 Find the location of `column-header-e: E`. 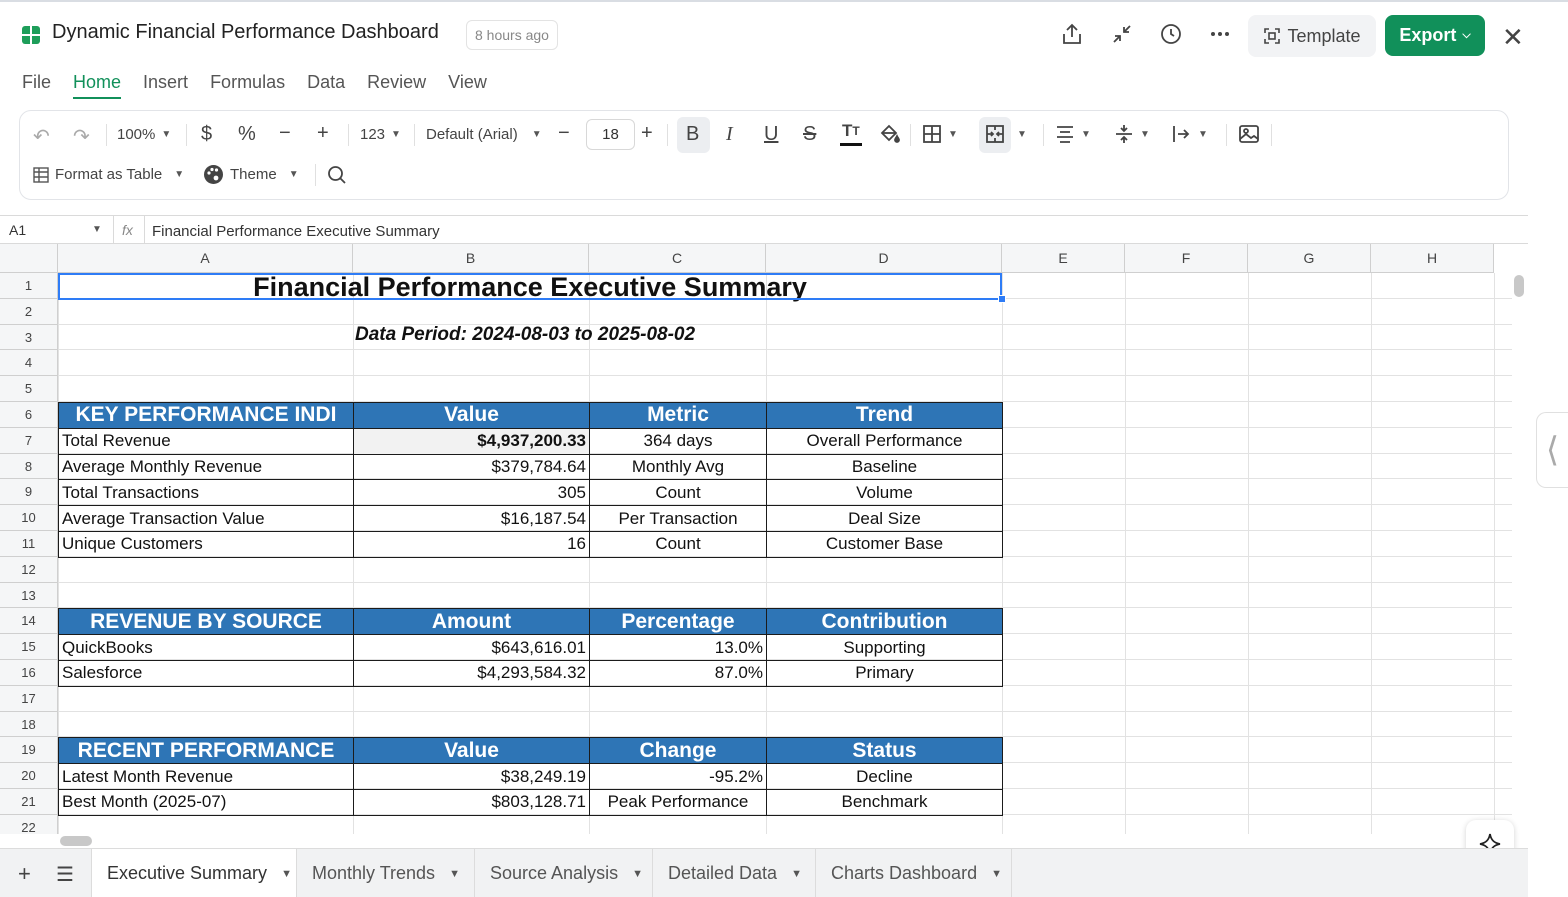

column-header-e: E is located at coordinates (1063, 258).